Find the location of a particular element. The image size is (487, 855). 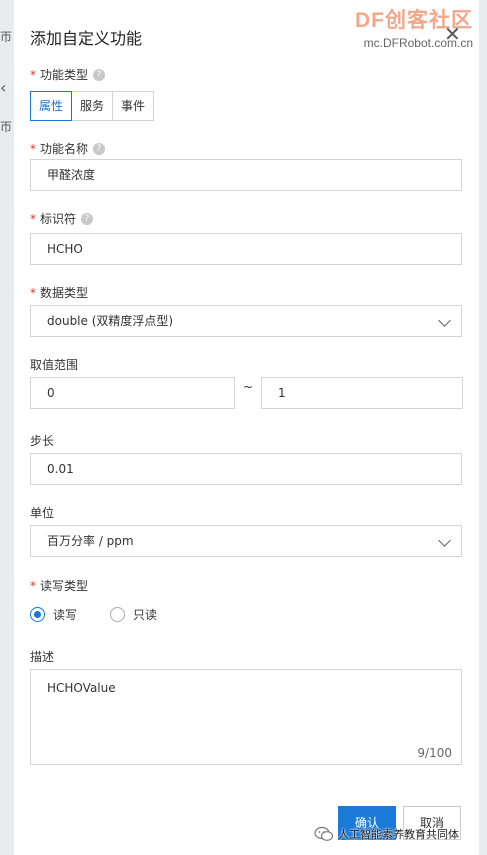

char-counter: 9/100 is located at coordinates (434, 753).